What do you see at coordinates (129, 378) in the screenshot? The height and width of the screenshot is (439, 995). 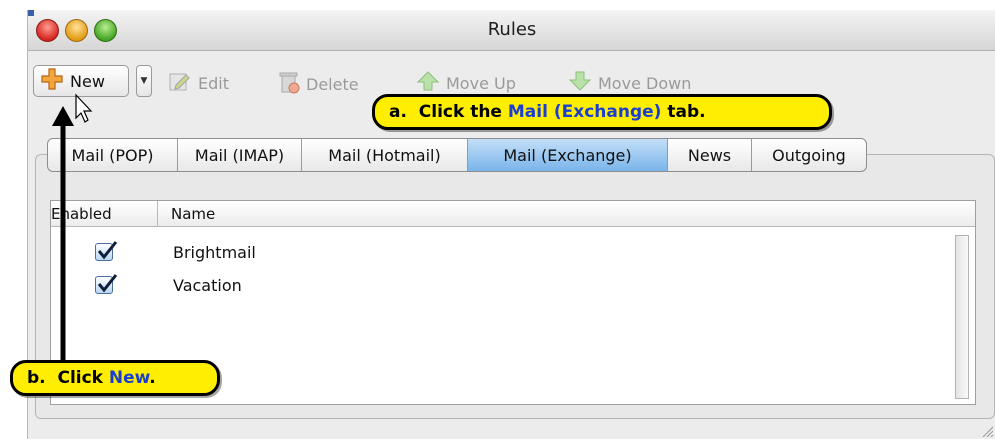 I see `callout-b-highlight: New` at bounding box center [129, 378].